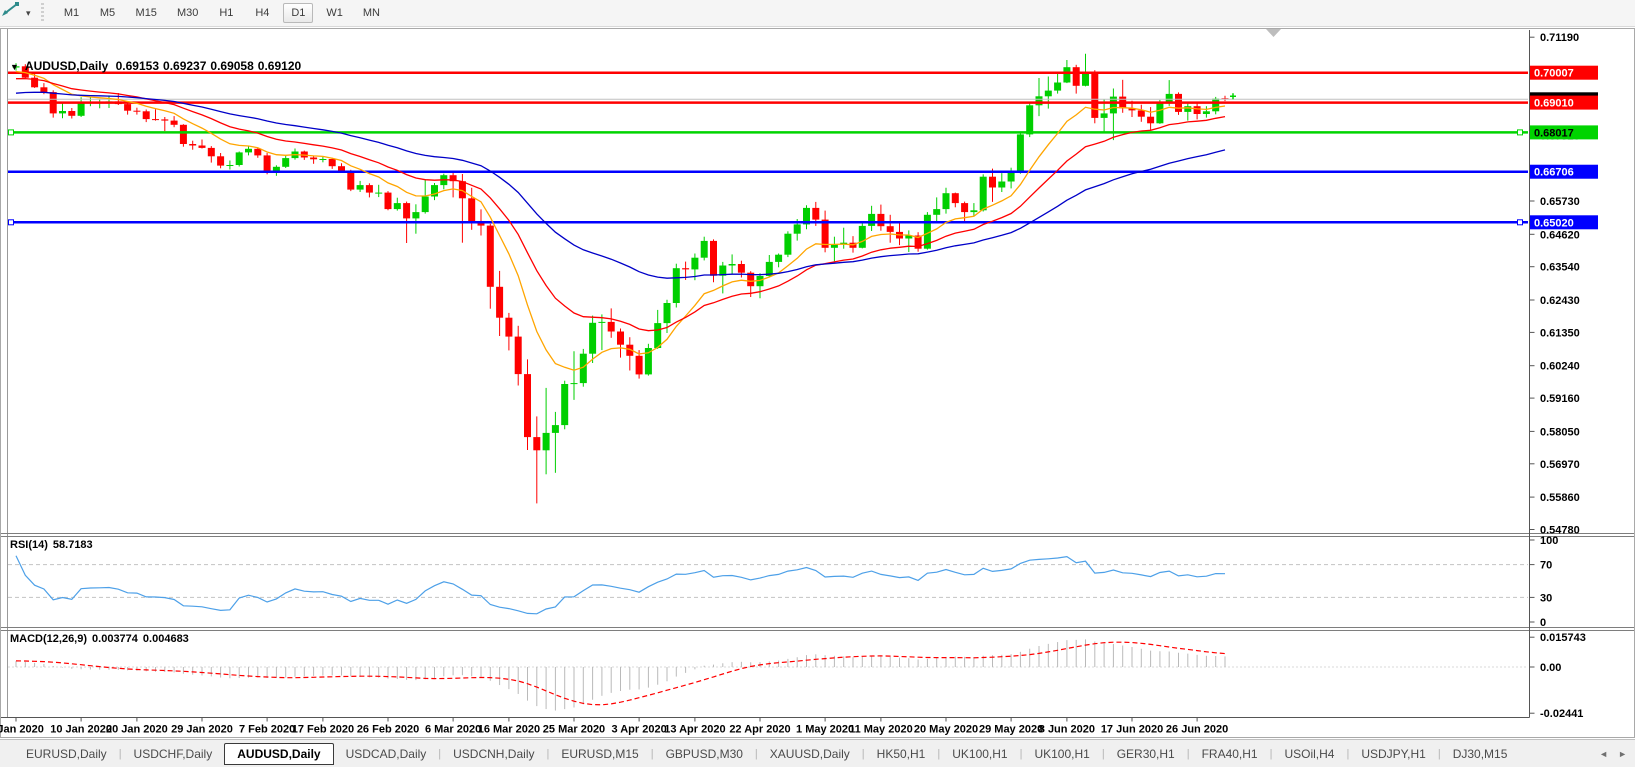 The width and height of the screenshot is (1635, 767). I want to click on chart-tab-usdcnh-daily: USDCNH,Daily, so click(493, 754).